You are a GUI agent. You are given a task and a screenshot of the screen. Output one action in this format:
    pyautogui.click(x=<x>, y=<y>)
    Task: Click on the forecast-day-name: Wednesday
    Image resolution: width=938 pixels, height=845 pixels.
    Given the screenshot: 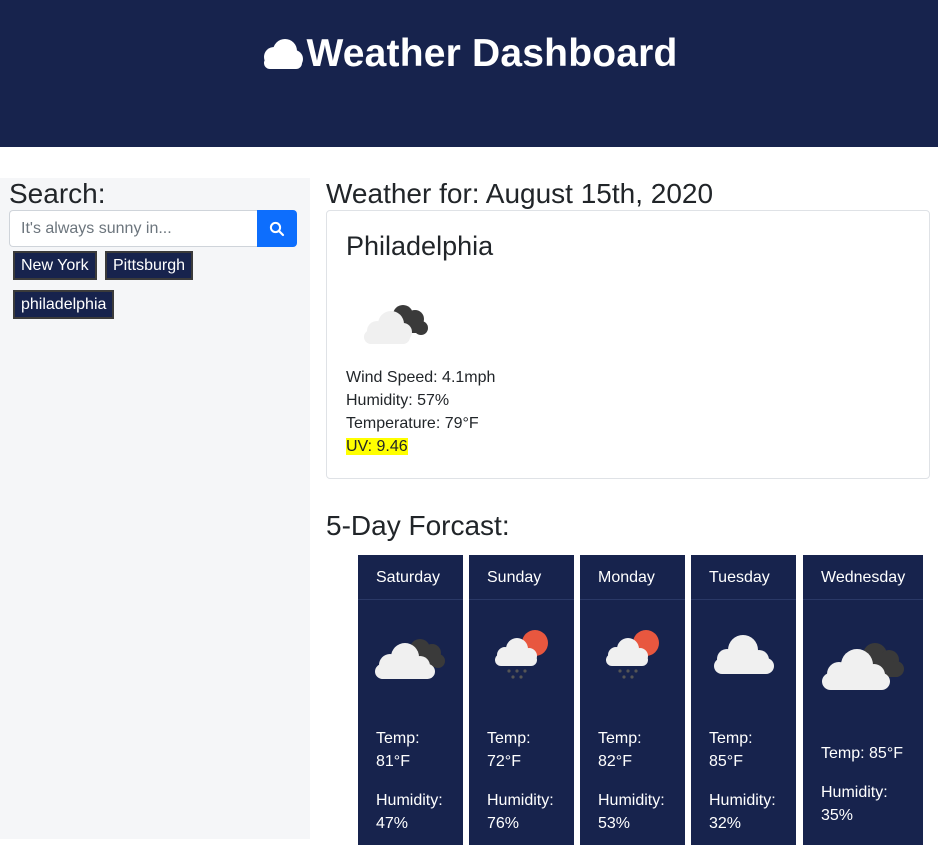 What is the action you would take?
    pyautogui.click(x=863, y=577)
    